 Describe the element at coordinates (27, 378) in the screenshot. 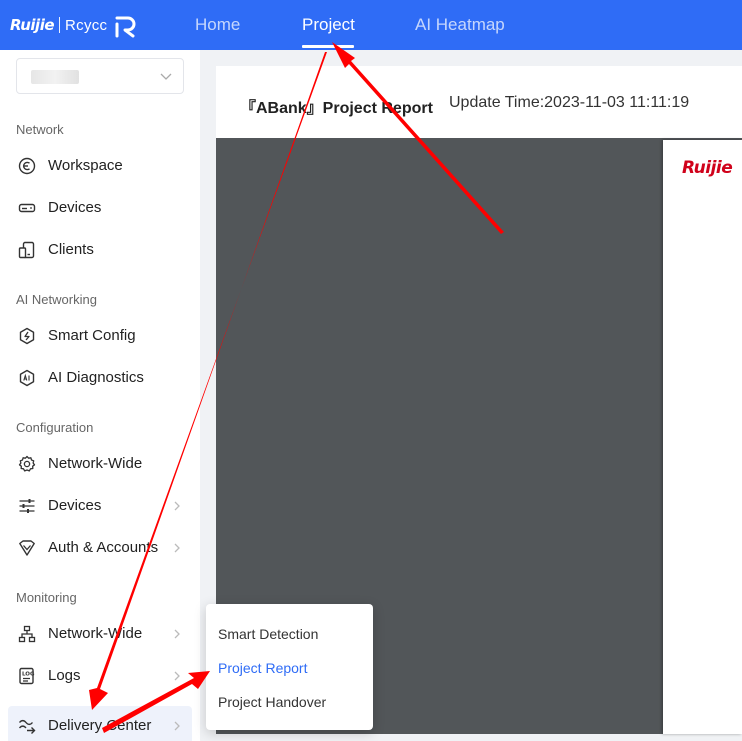

I see `ai-diagnostics-icon` at that location.